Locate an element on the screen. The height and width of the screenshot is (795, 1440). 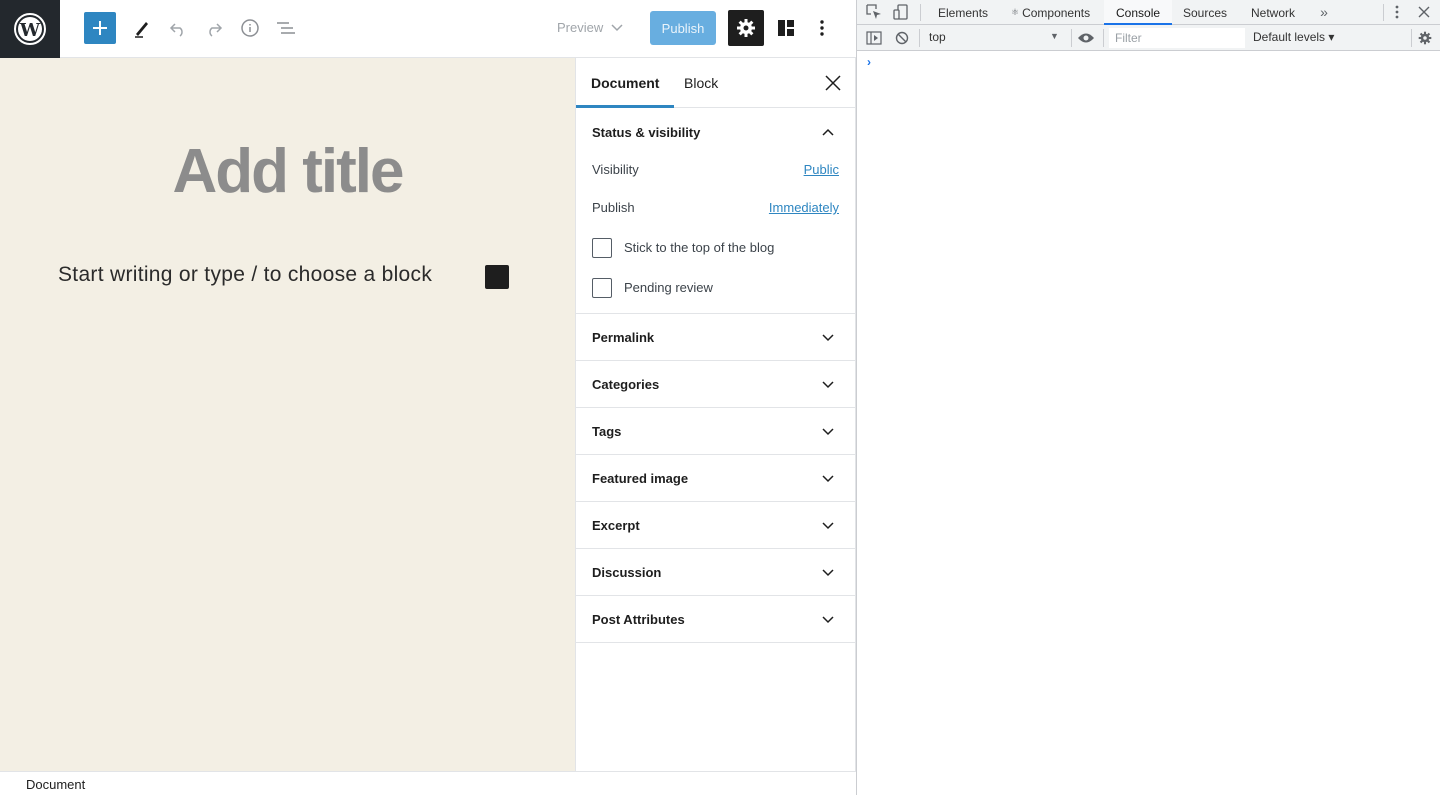
settings-button is located at coordinates (746, 28).